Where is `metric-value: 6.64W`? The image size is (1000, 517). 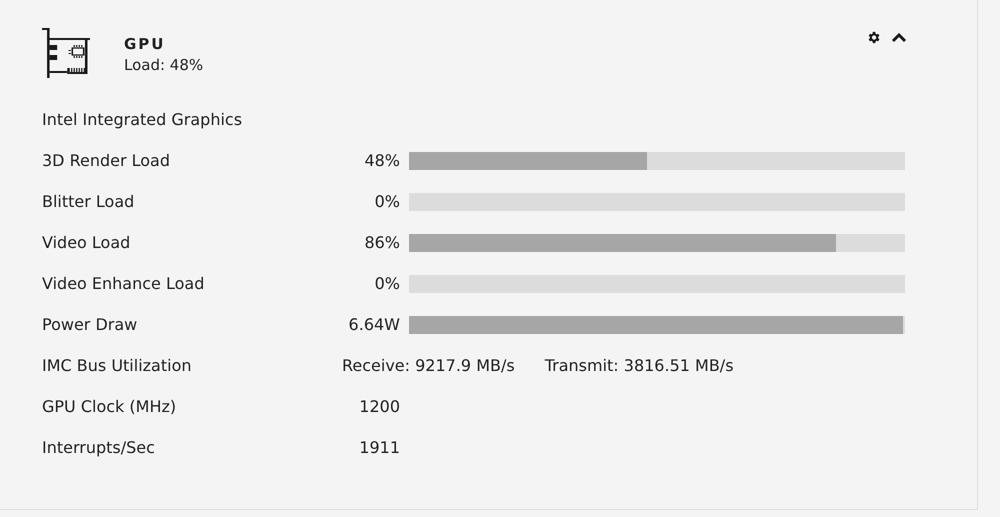 metric-value: 6.64W is located at coordinates (374, 325).